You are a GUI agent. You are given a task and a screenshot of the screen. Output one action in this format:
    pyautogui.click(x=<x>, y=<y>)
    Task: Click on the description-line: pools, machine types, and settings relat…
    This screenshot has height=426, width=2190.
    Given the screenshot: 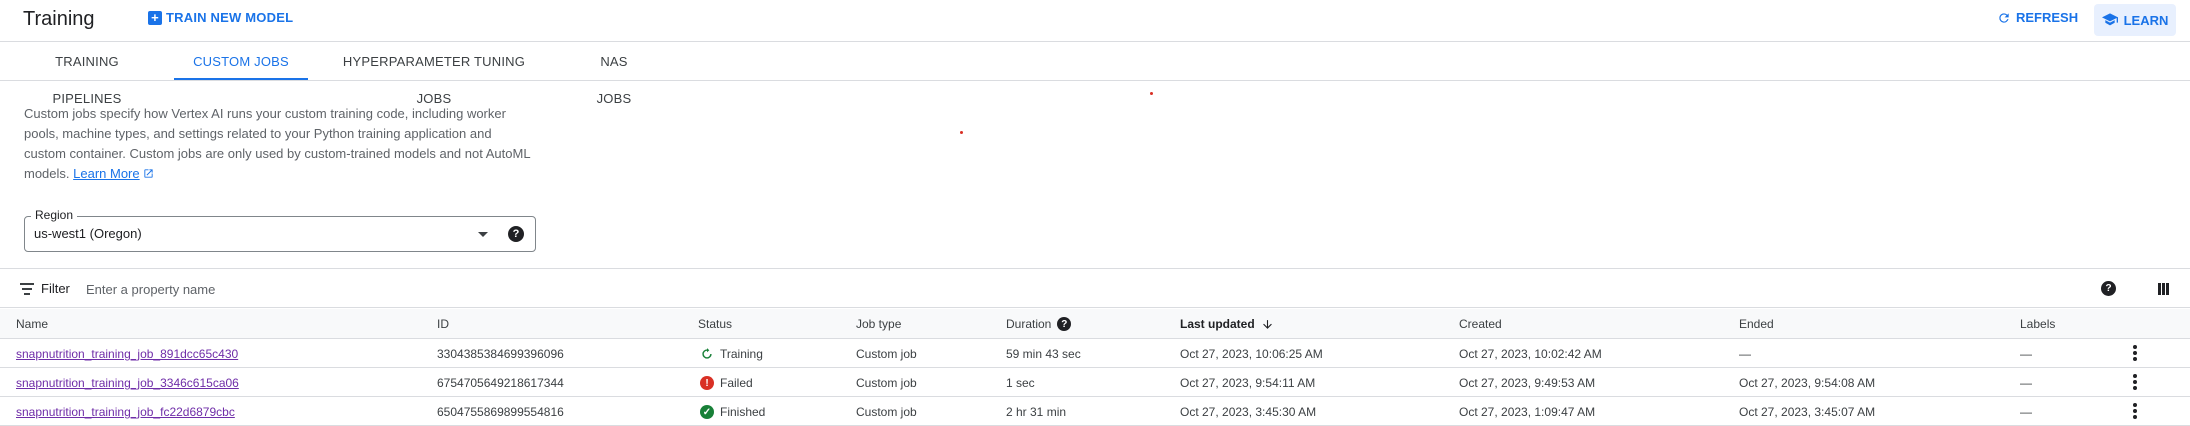 What is the action you would take?
    pyautogui.click(x=258, y=133)
    